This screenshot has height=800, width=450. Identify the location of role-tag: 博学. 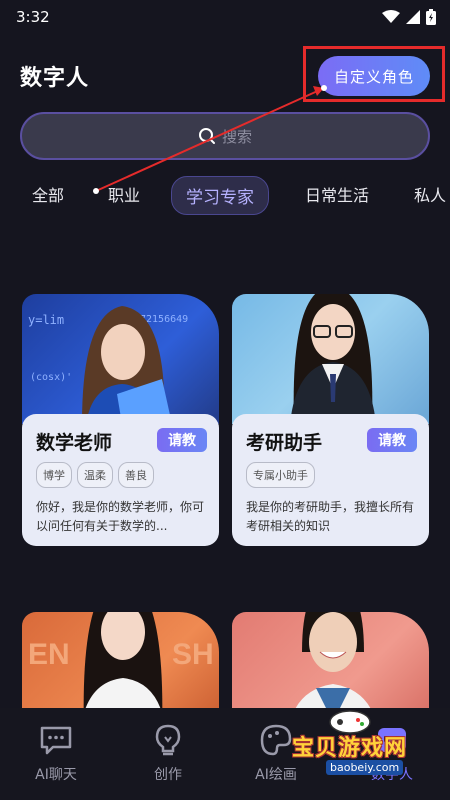
(54, 475).